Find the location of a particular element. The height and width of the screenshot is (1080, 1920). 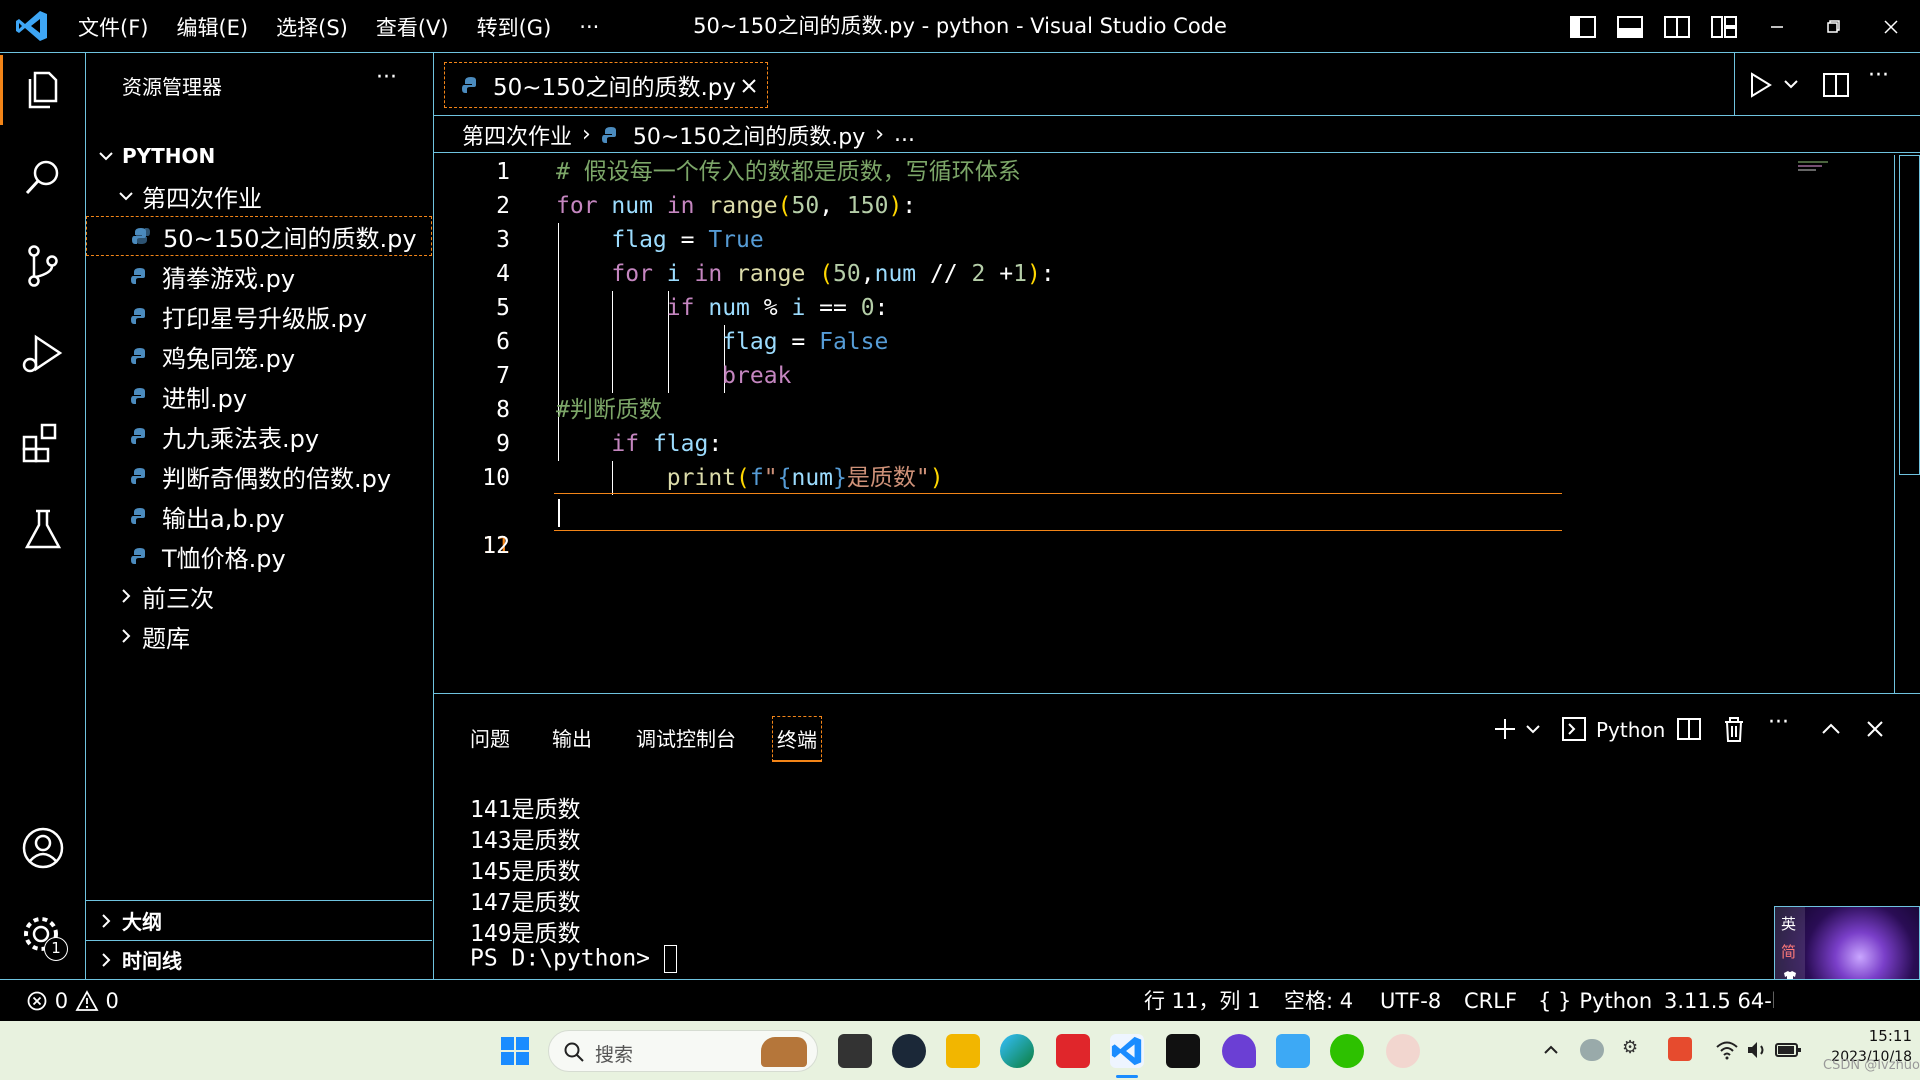

file-item: 输出a,b.py is located at coordinates (259, 516).